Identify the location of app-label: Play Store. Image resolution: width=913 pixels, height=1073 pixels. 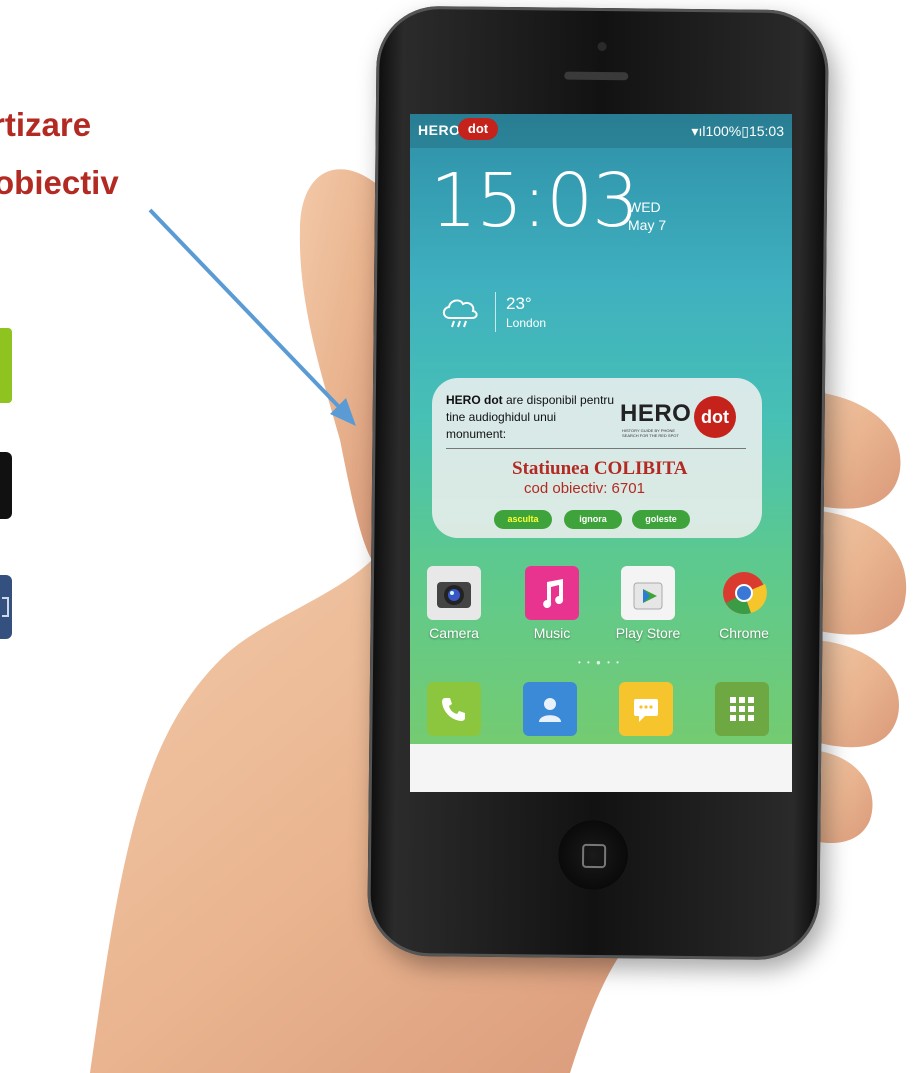
(648, 633).